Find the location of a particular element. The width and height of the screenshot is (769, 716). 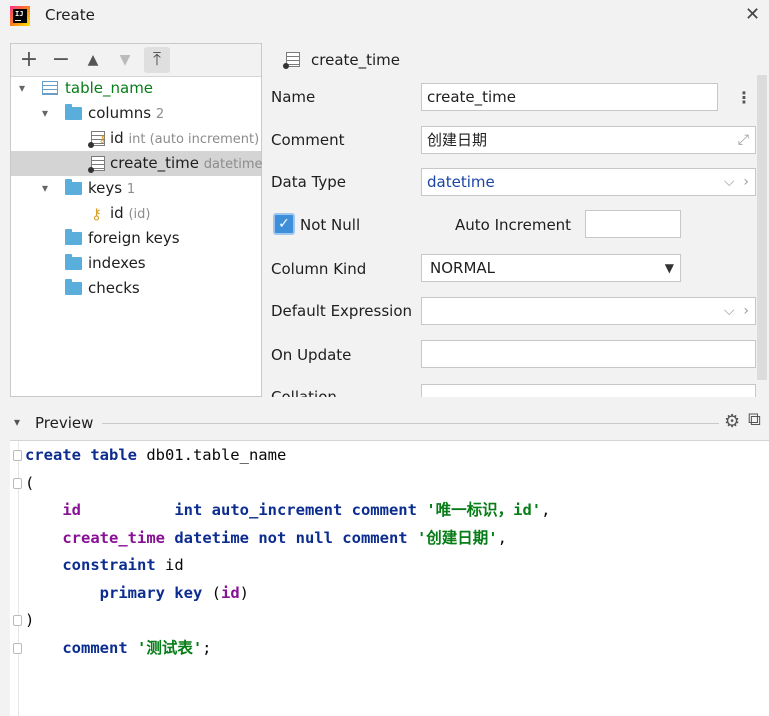

tree-node-foreign-keys: foreign keys is located at coordinates (136, 238).